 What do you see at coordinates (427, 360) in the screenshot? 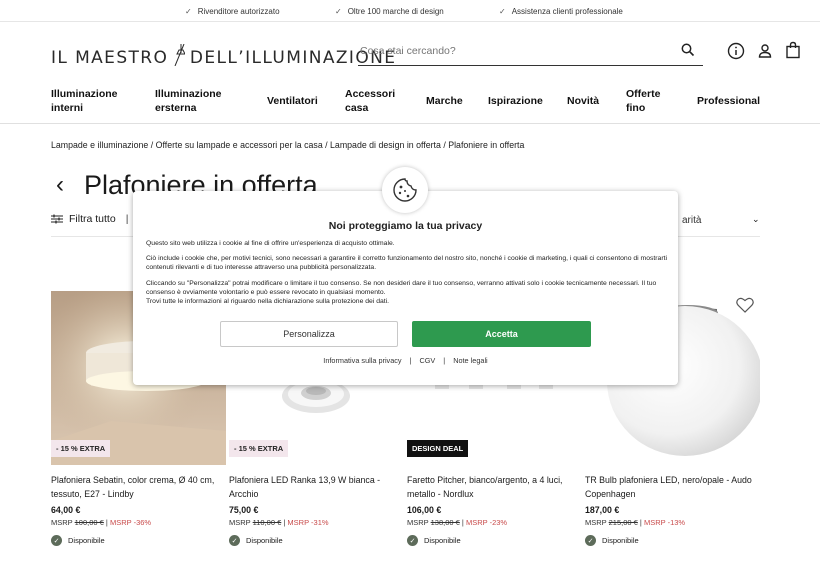
I see `cgv-link: CGV` at bounding box center [427, 360].